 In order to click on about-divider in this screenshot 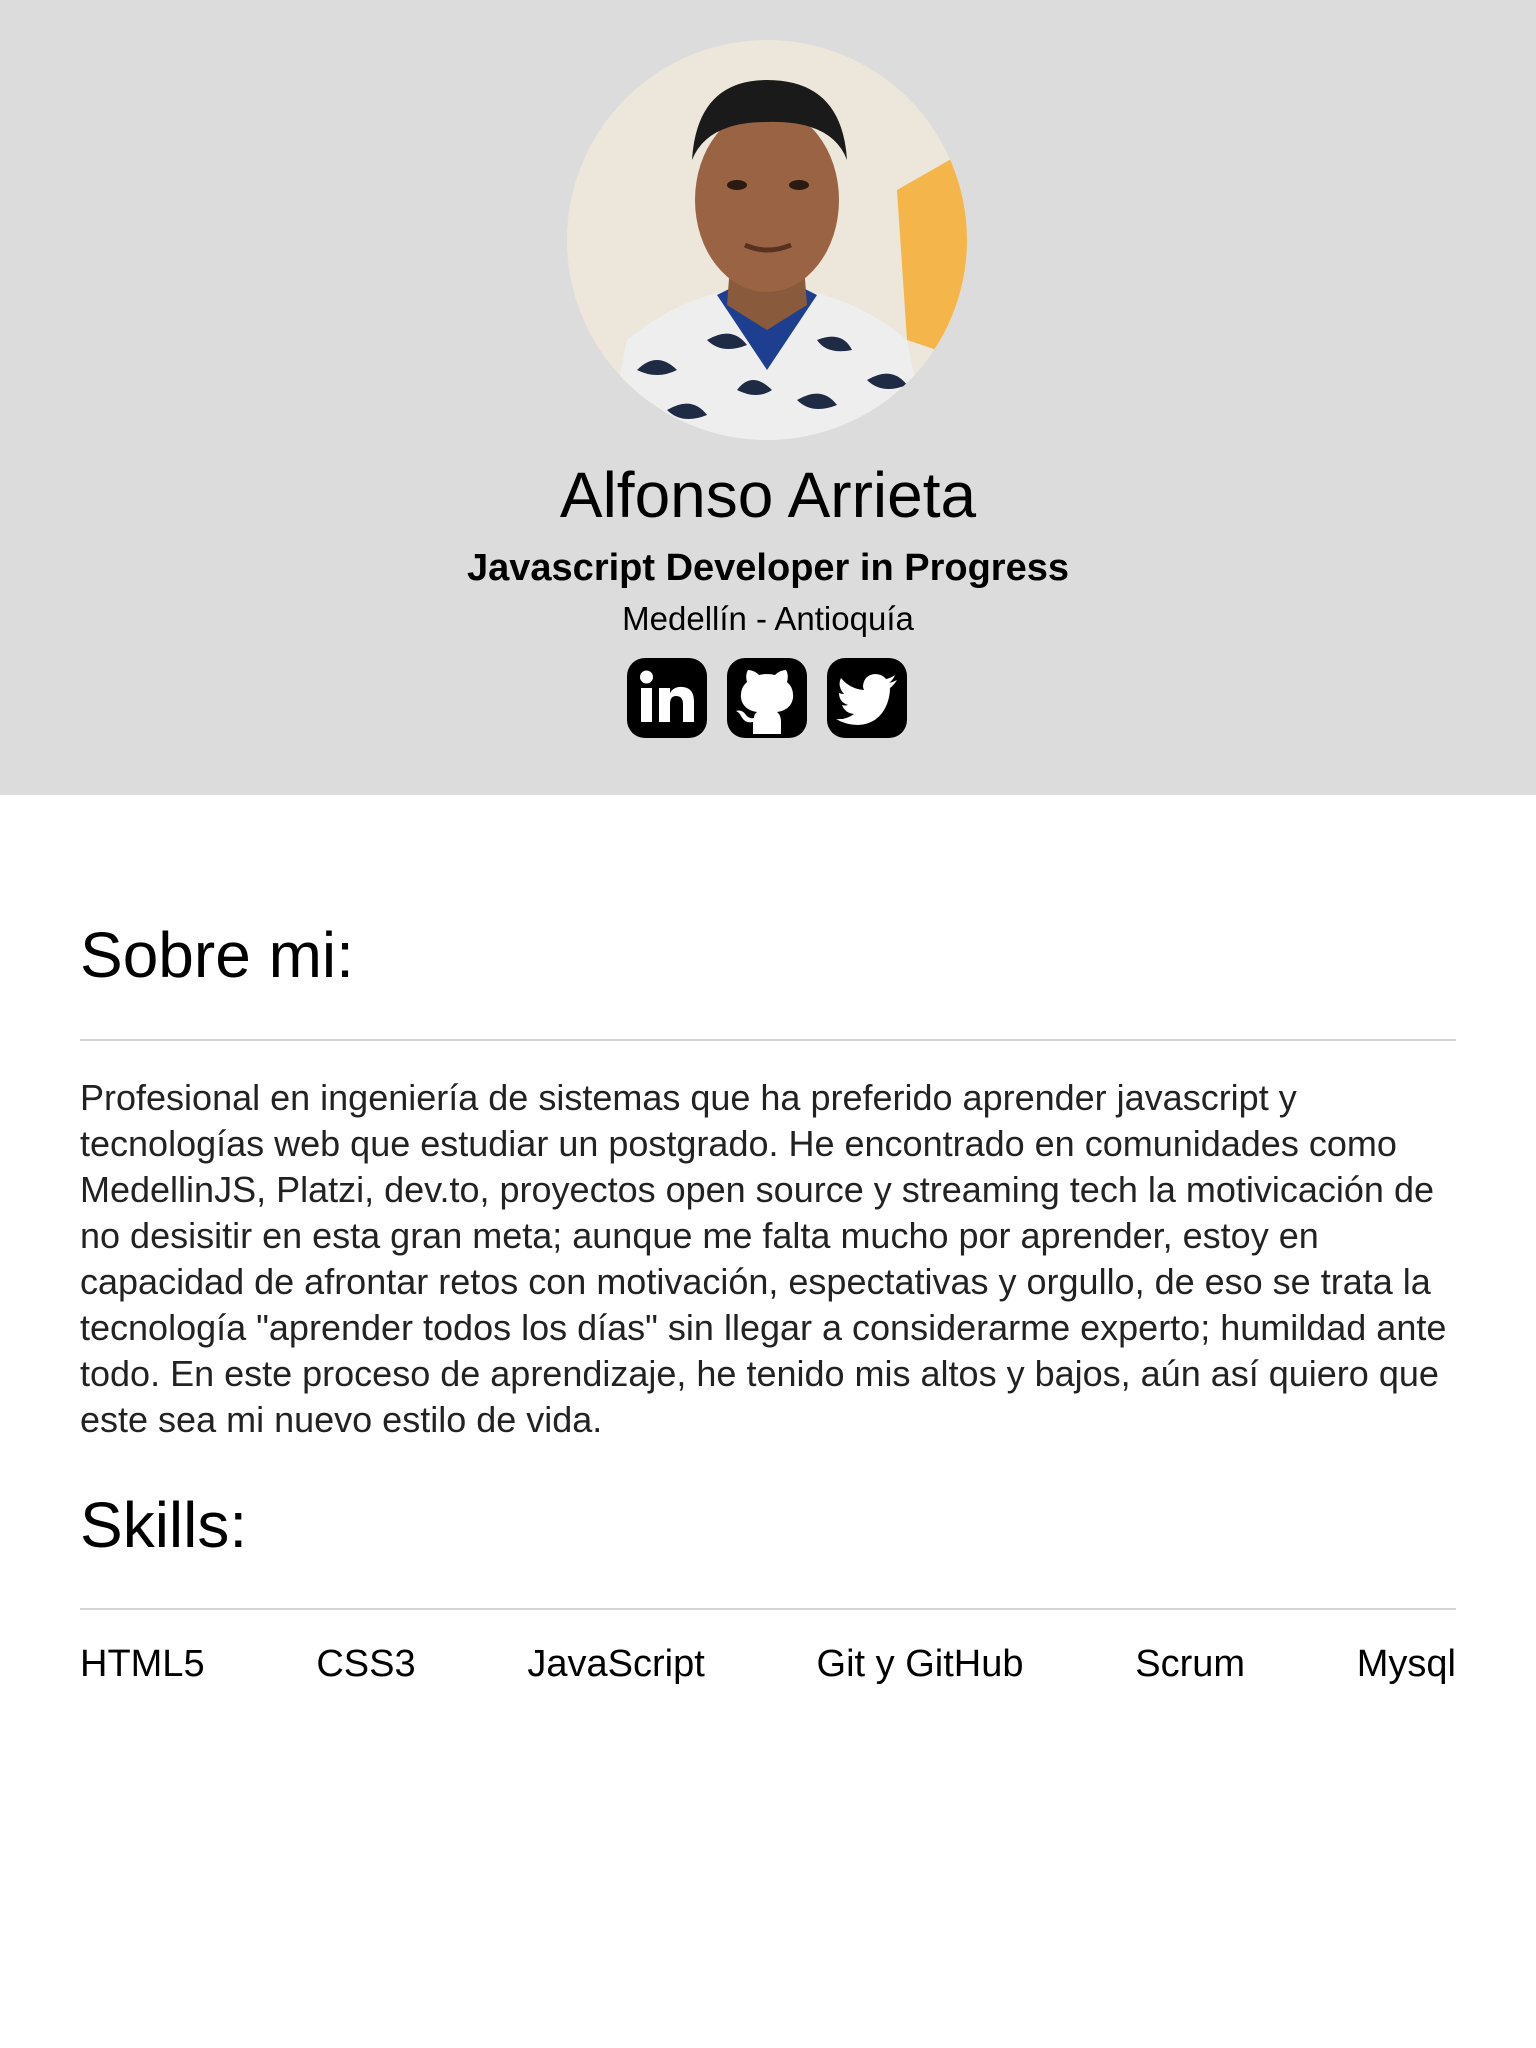, I will do `click(768, 1040)`.